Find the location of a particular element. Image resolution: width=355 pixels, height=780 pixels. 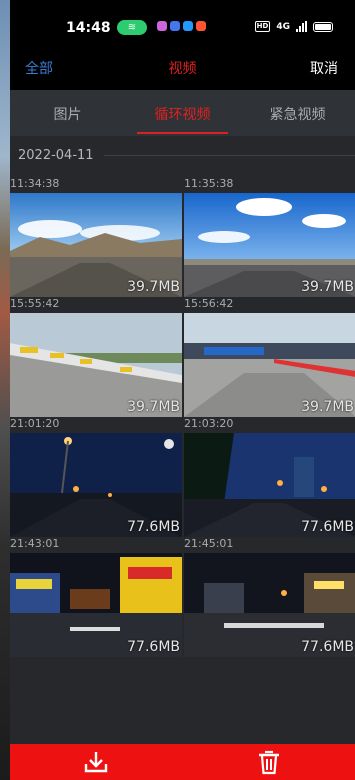

background-edge is located at coordinates (5, 390).